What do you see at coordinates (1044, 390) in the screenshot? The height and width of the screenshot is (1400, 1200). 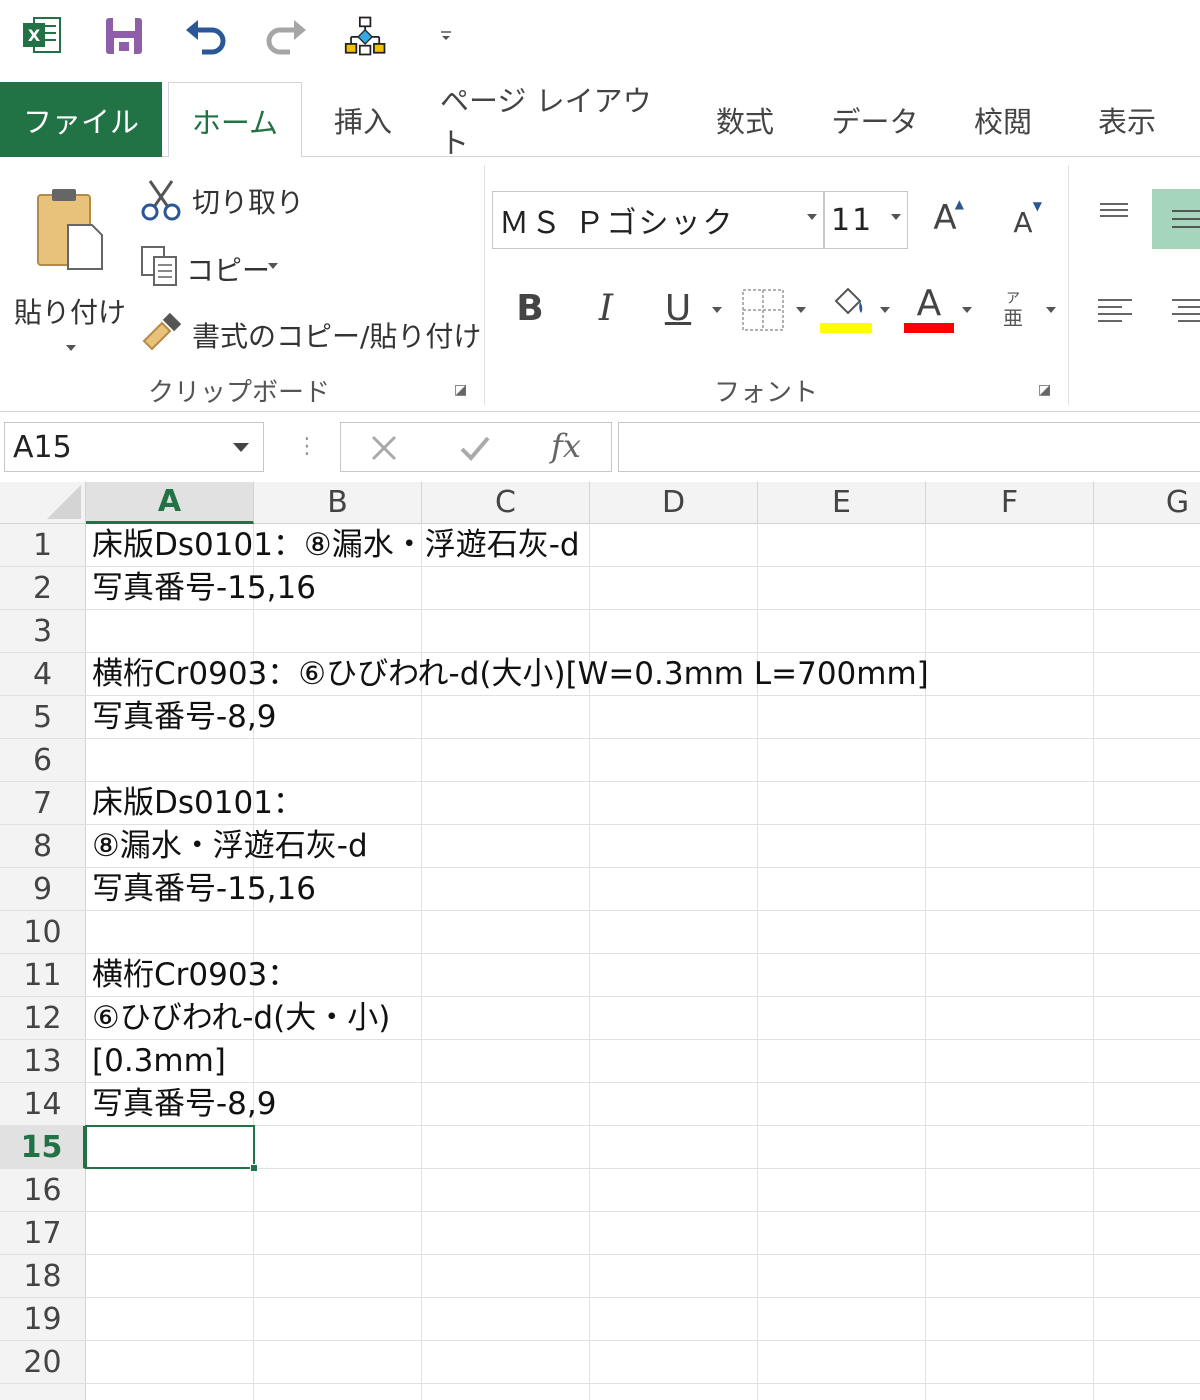 I see `font-launcher-icon: ◪` at bounding box center [1044, 390].